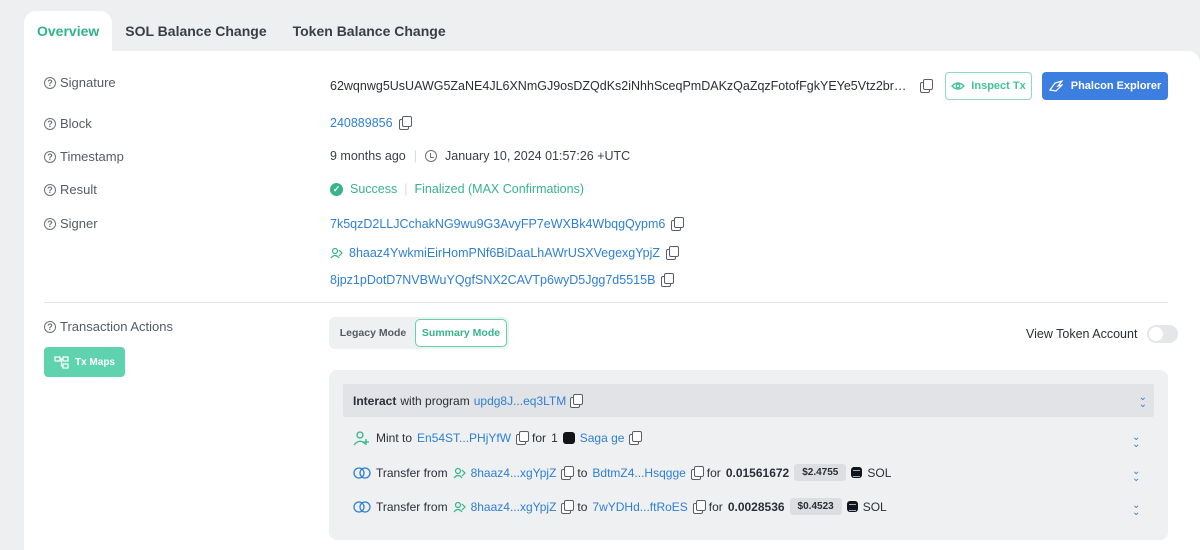 This screenshot has width=1200, height=550. I want to click on result-status: Success, so click(374, 189).